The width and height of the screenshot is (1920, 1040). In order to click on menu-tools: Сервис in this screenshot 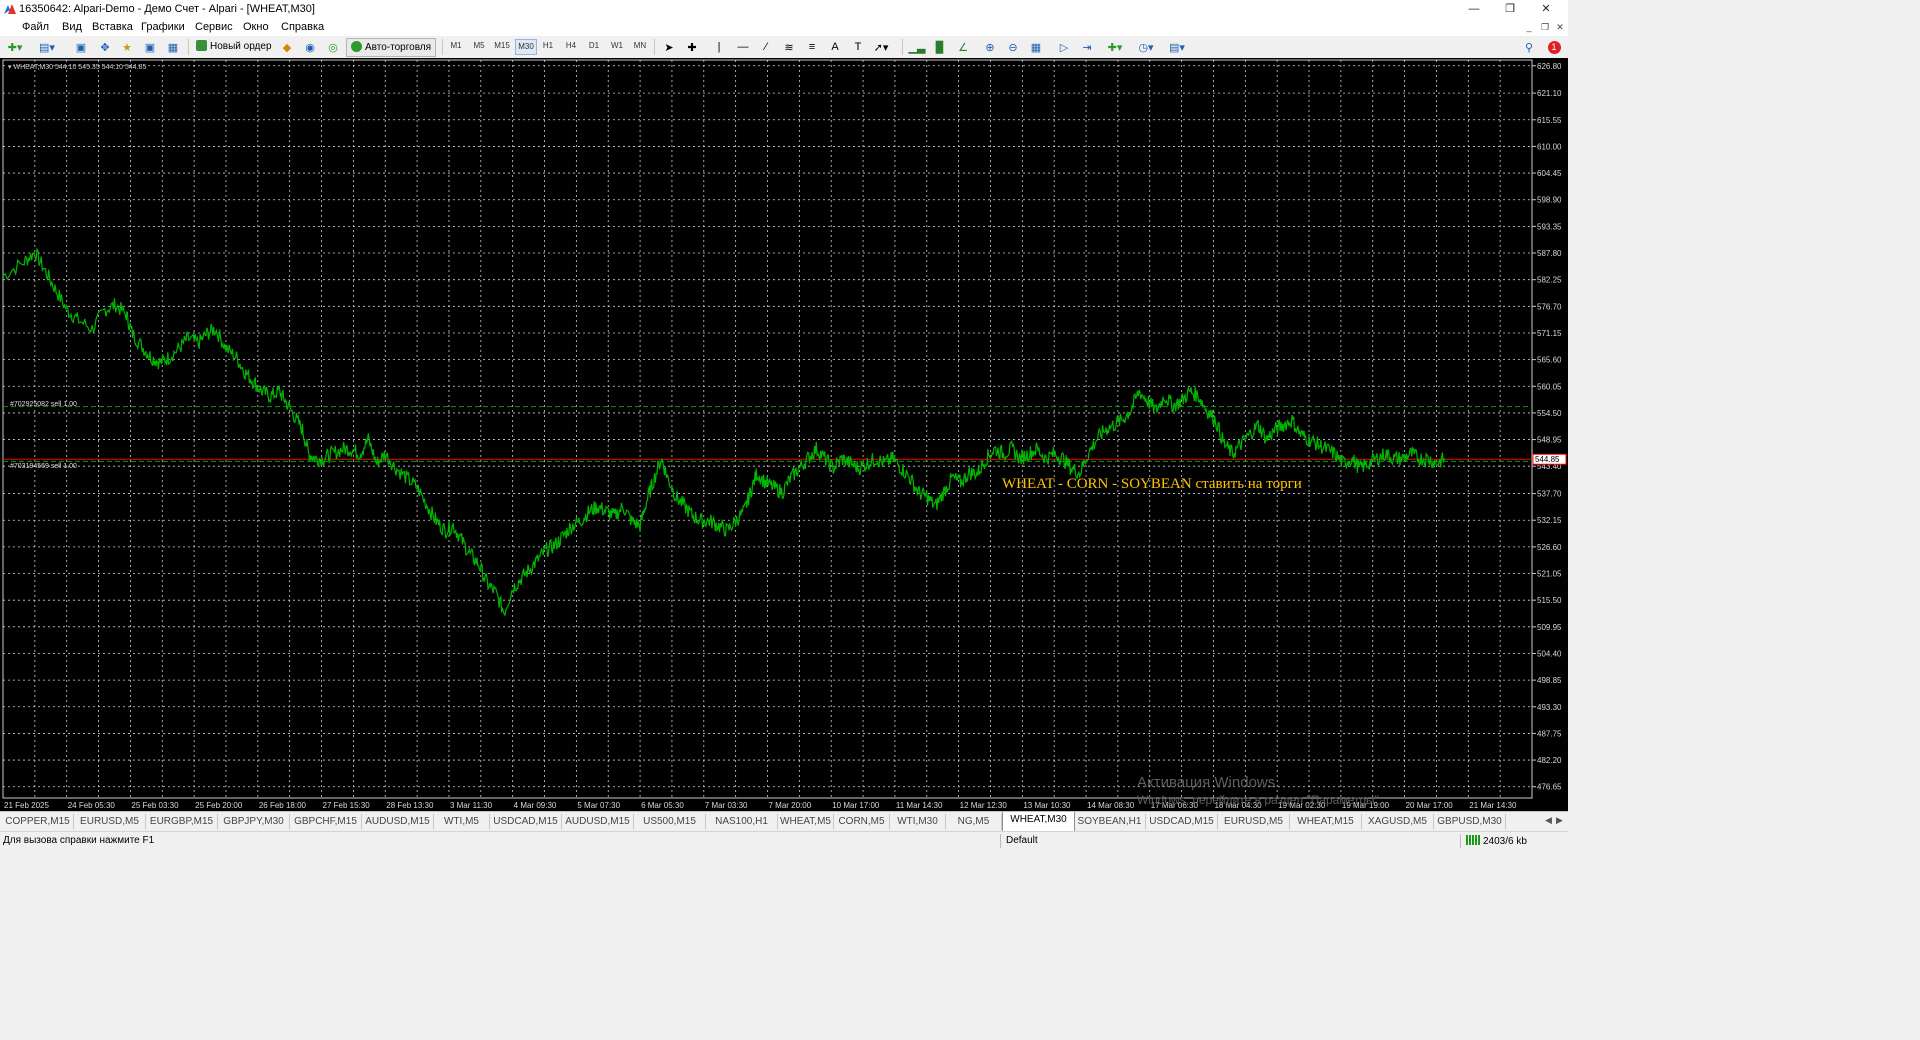, I will do `click(214, 27)`.